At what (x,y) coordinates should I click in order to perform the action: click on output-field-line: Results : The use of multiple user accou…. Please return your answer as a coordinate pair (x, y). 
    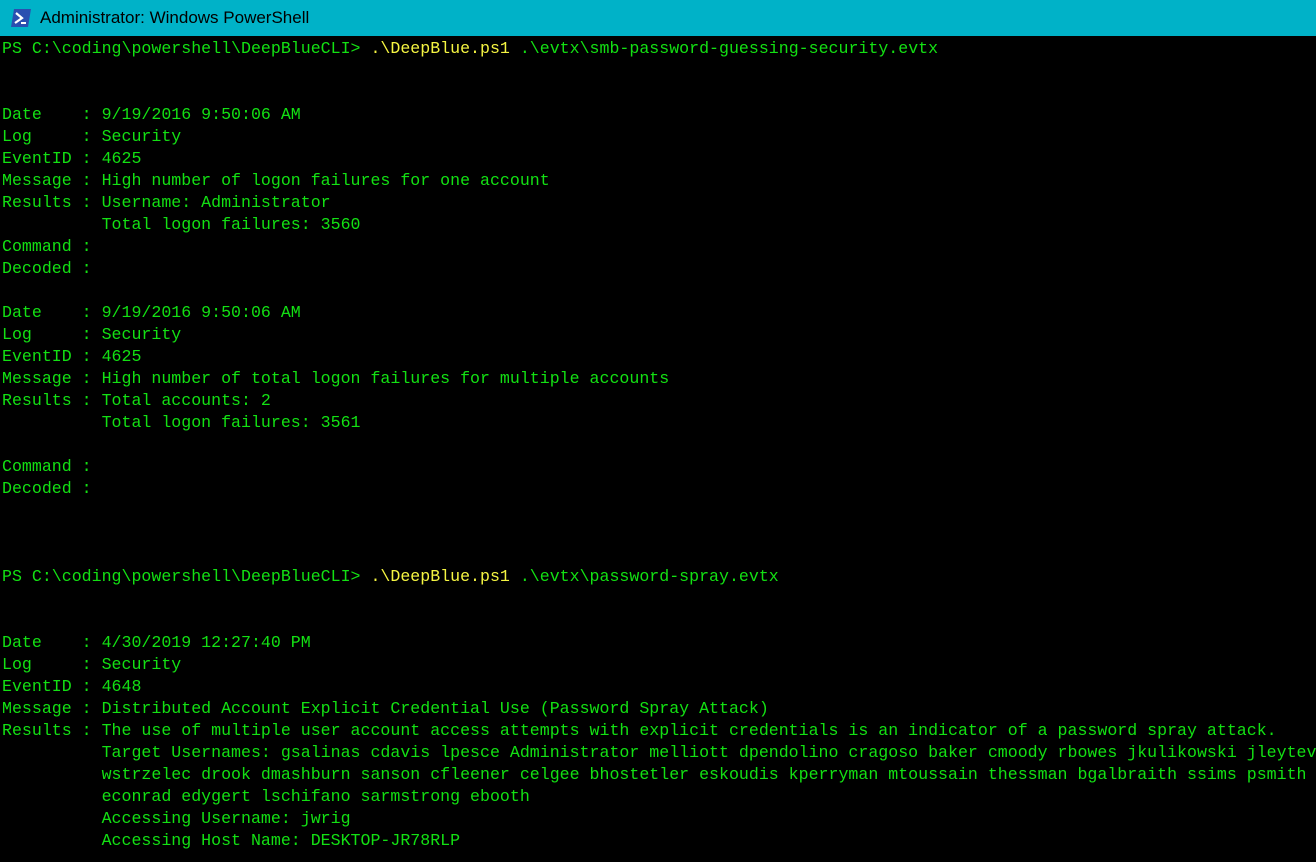
    Looking at the image, I should click on (659, 731).